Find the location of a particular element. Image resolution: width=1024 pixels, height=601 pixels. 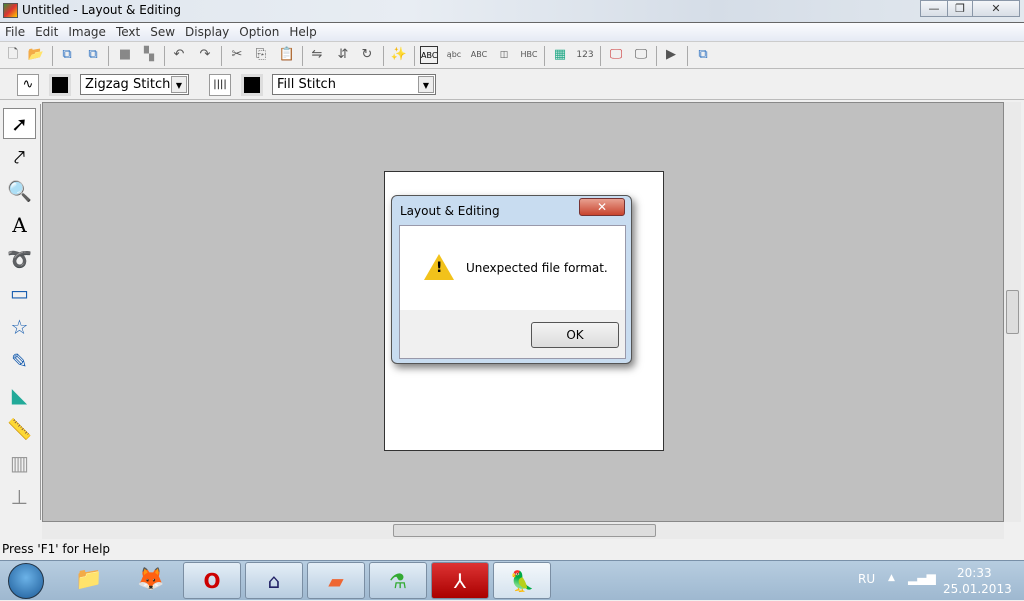

start-button is located at coordinates (26, 581).